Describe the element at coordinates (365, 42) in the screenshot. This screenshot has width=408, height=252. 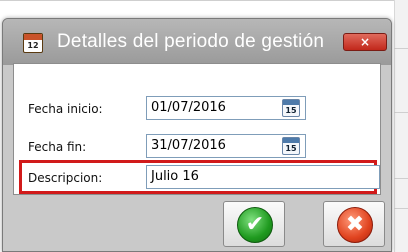
I see `close-button: ×` at that location.